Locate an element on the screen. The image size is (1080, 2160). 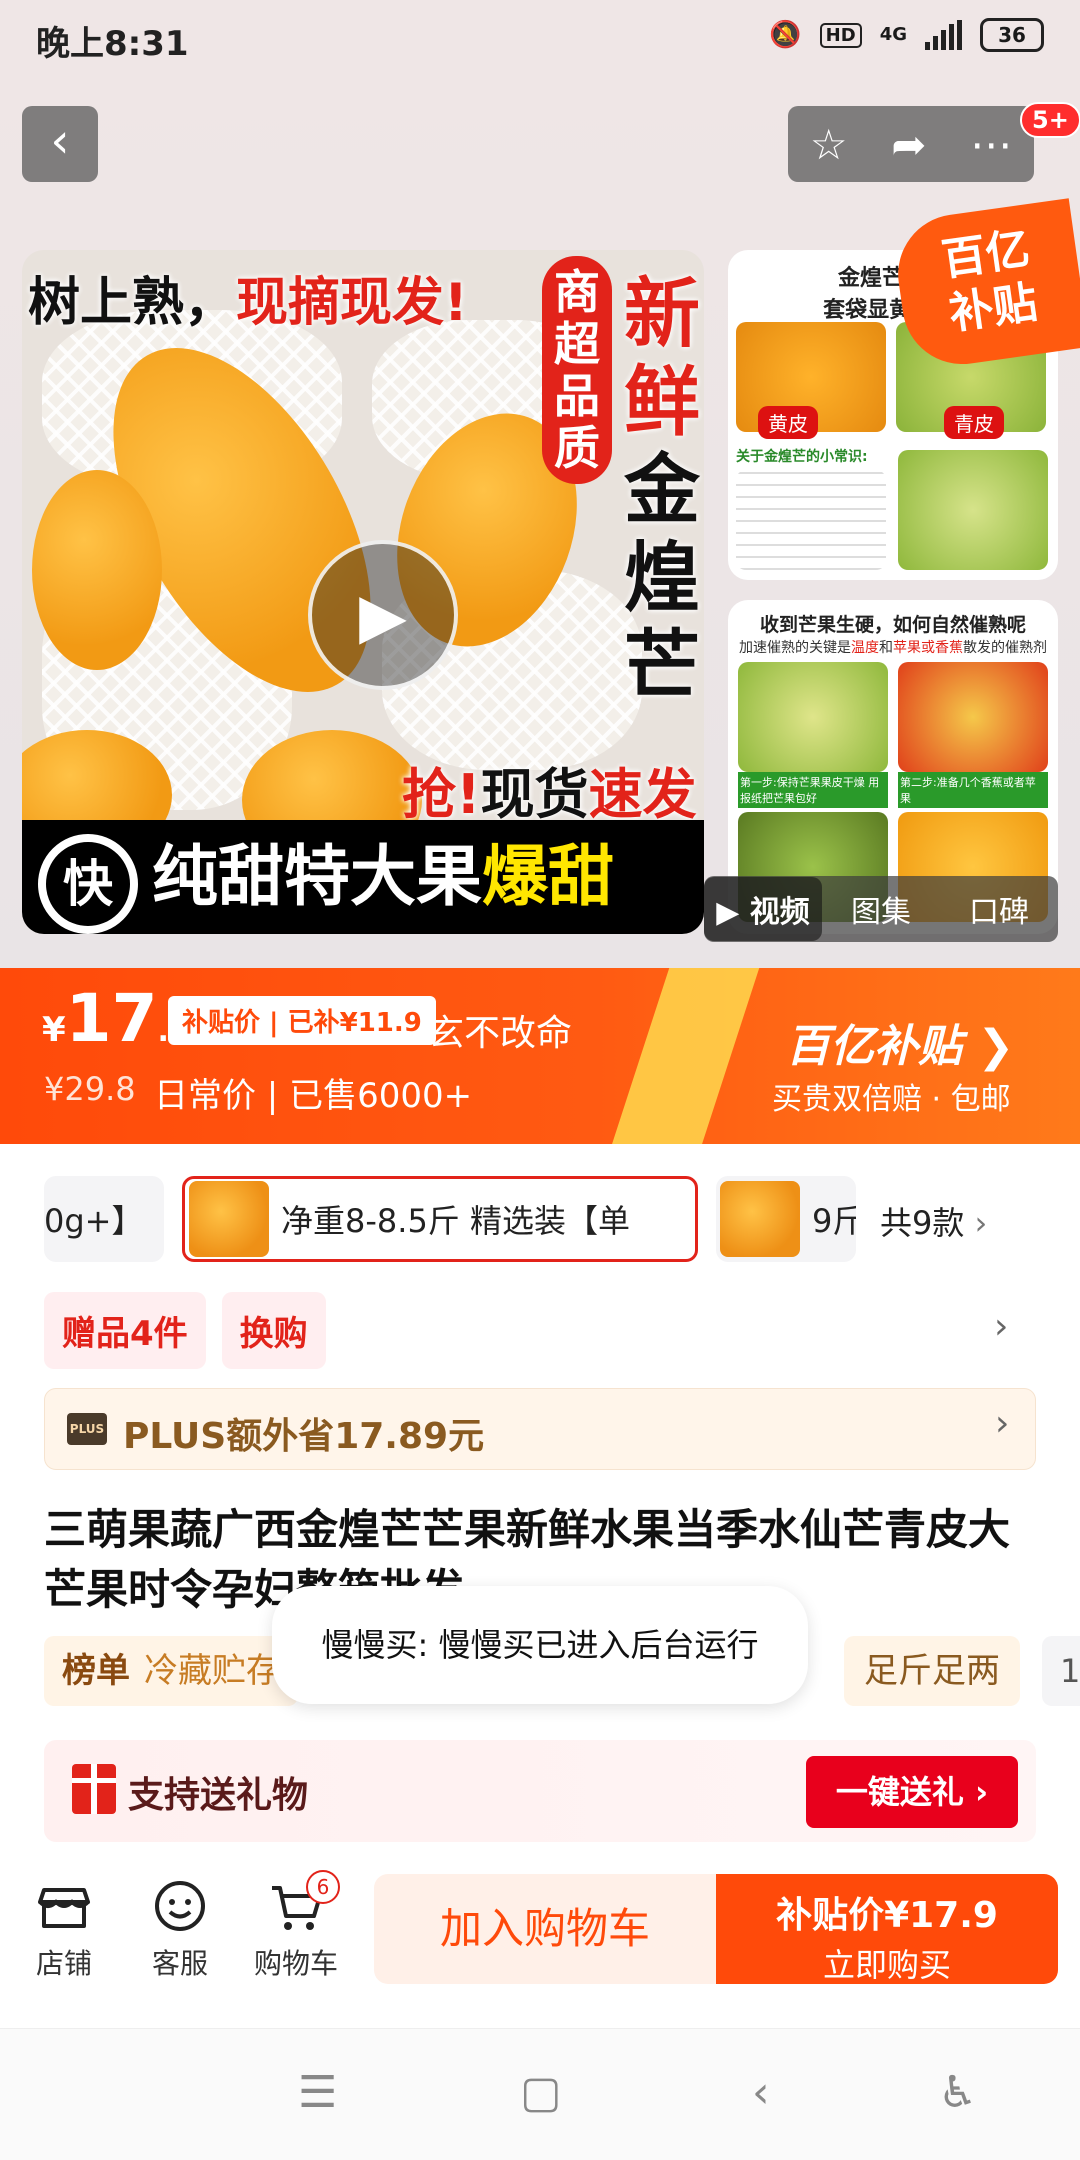
plus-savings-text: PLUS额外省17.89元 is located at coordinates (304, 1436).